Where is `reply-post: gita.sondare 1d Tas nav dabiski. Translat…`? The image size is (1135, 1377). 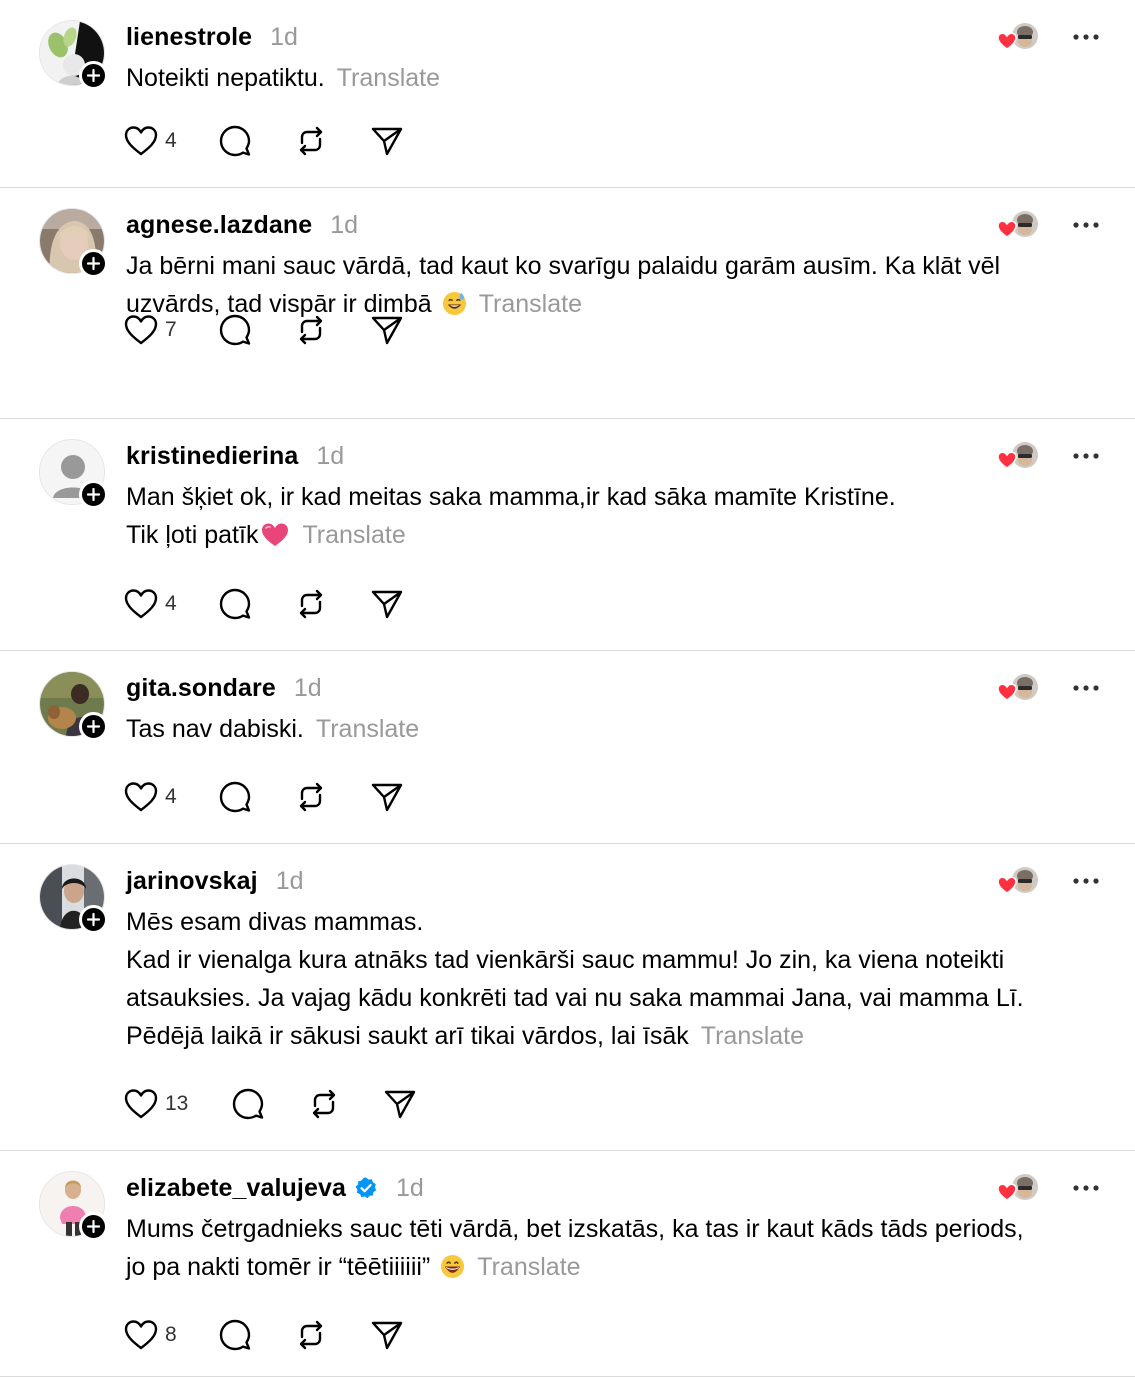
reply-post: gita.sondare 1d Tas nav dabiski. Translat… is located at coordinates (567, 747).